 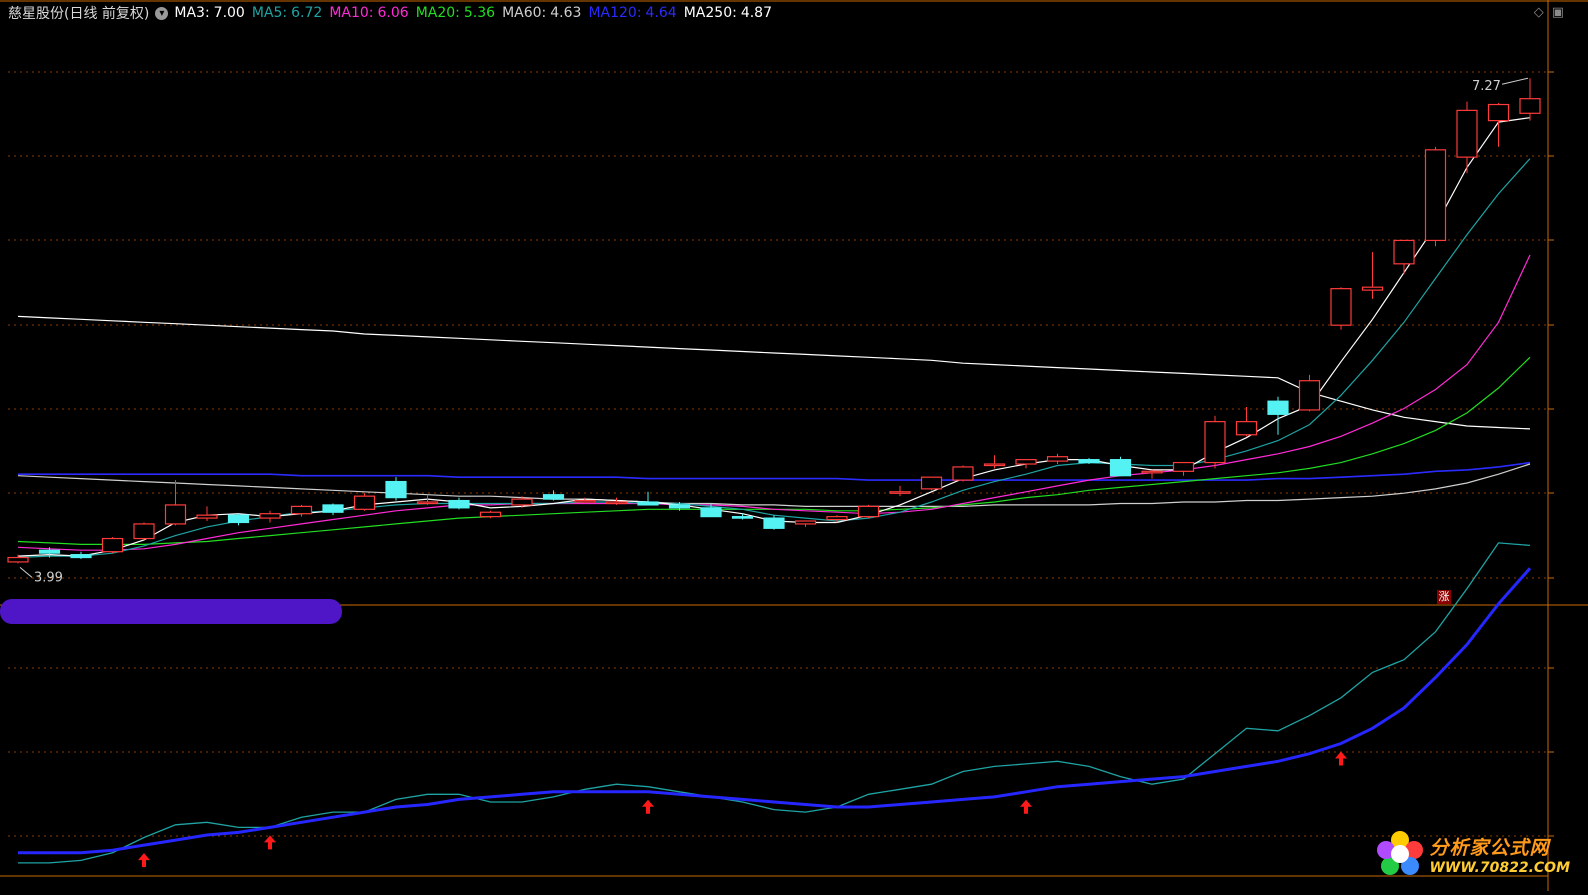 I want to click on ma-value: 7.00, so click(x=229, y=13).